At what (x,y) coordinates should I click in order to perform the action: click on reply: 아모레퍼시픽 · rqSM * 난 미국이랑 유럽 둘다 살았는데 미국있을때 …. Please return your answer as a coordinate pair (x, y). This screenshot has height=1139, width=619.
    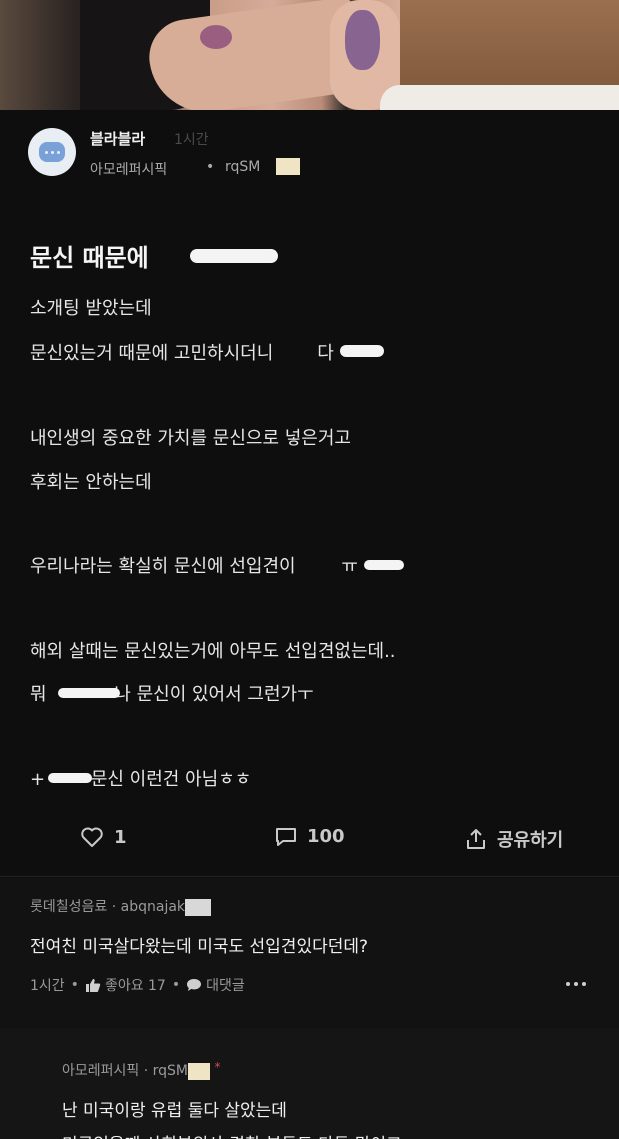
    Looking at the image, I should click on (309, 1083).